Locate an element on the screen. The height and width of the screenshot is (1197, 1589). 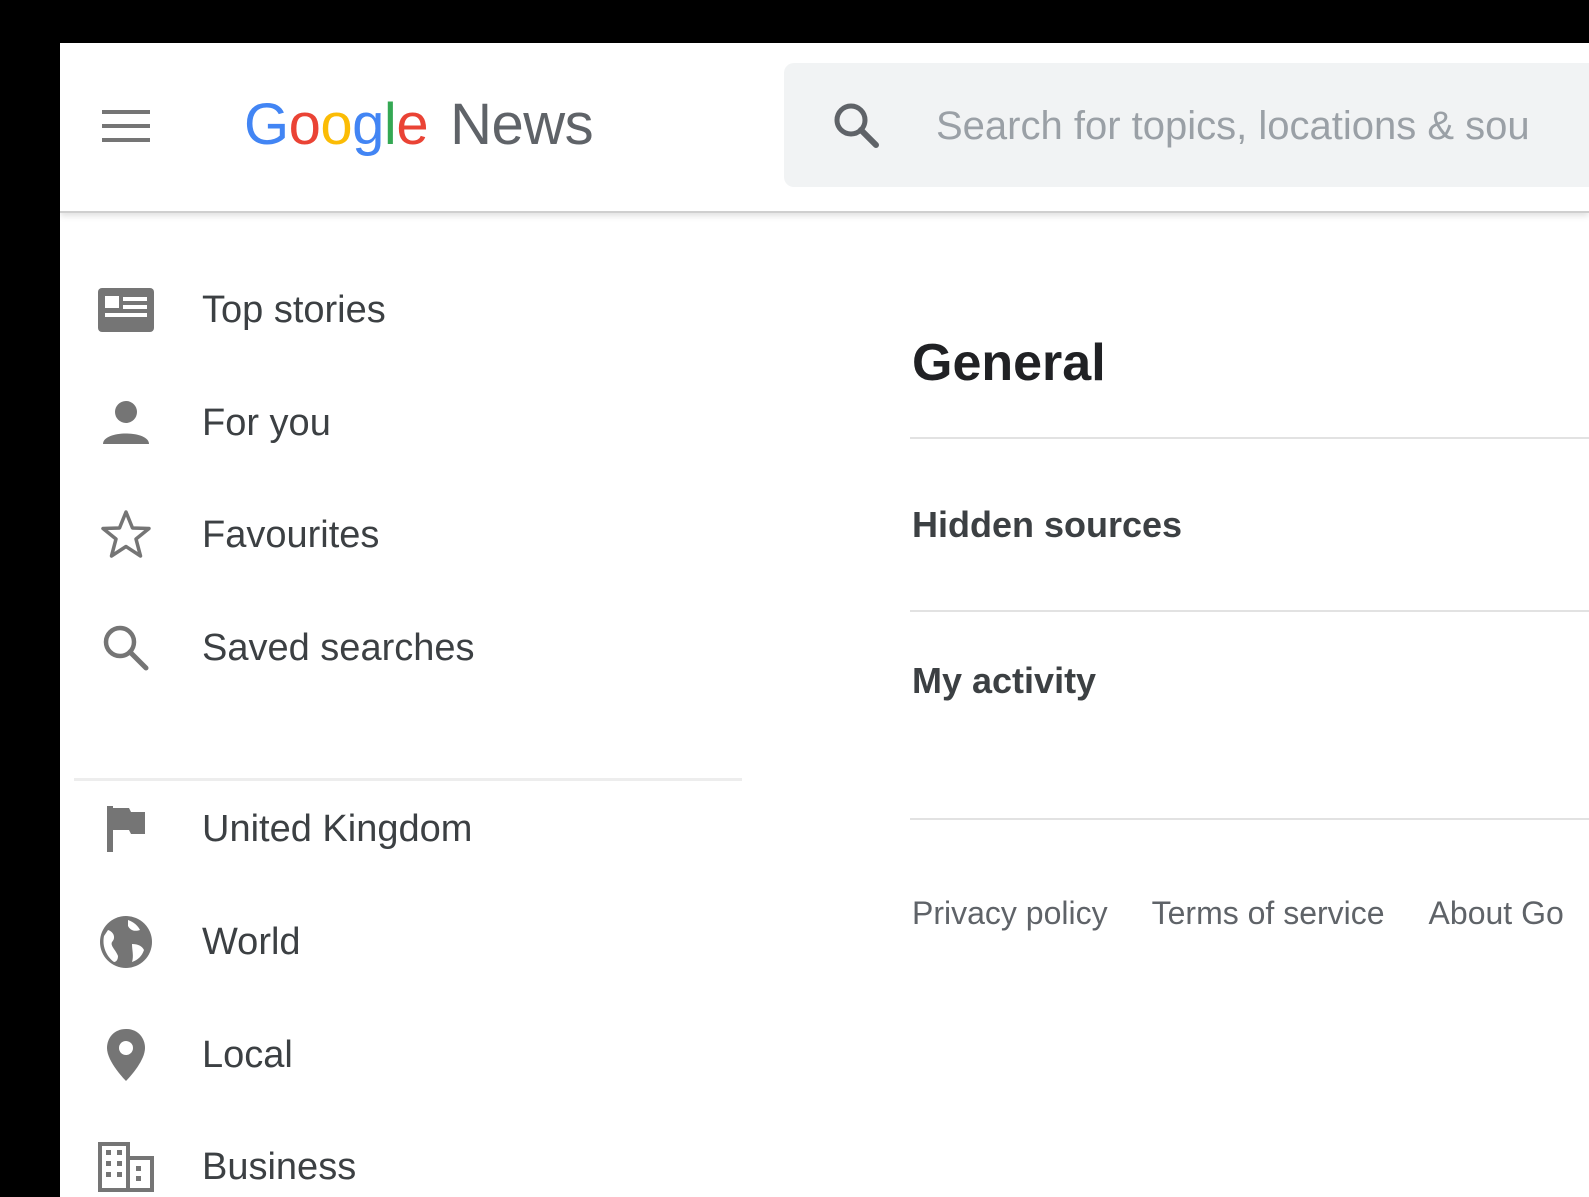
person-icon is located at coordinates (126, 423).